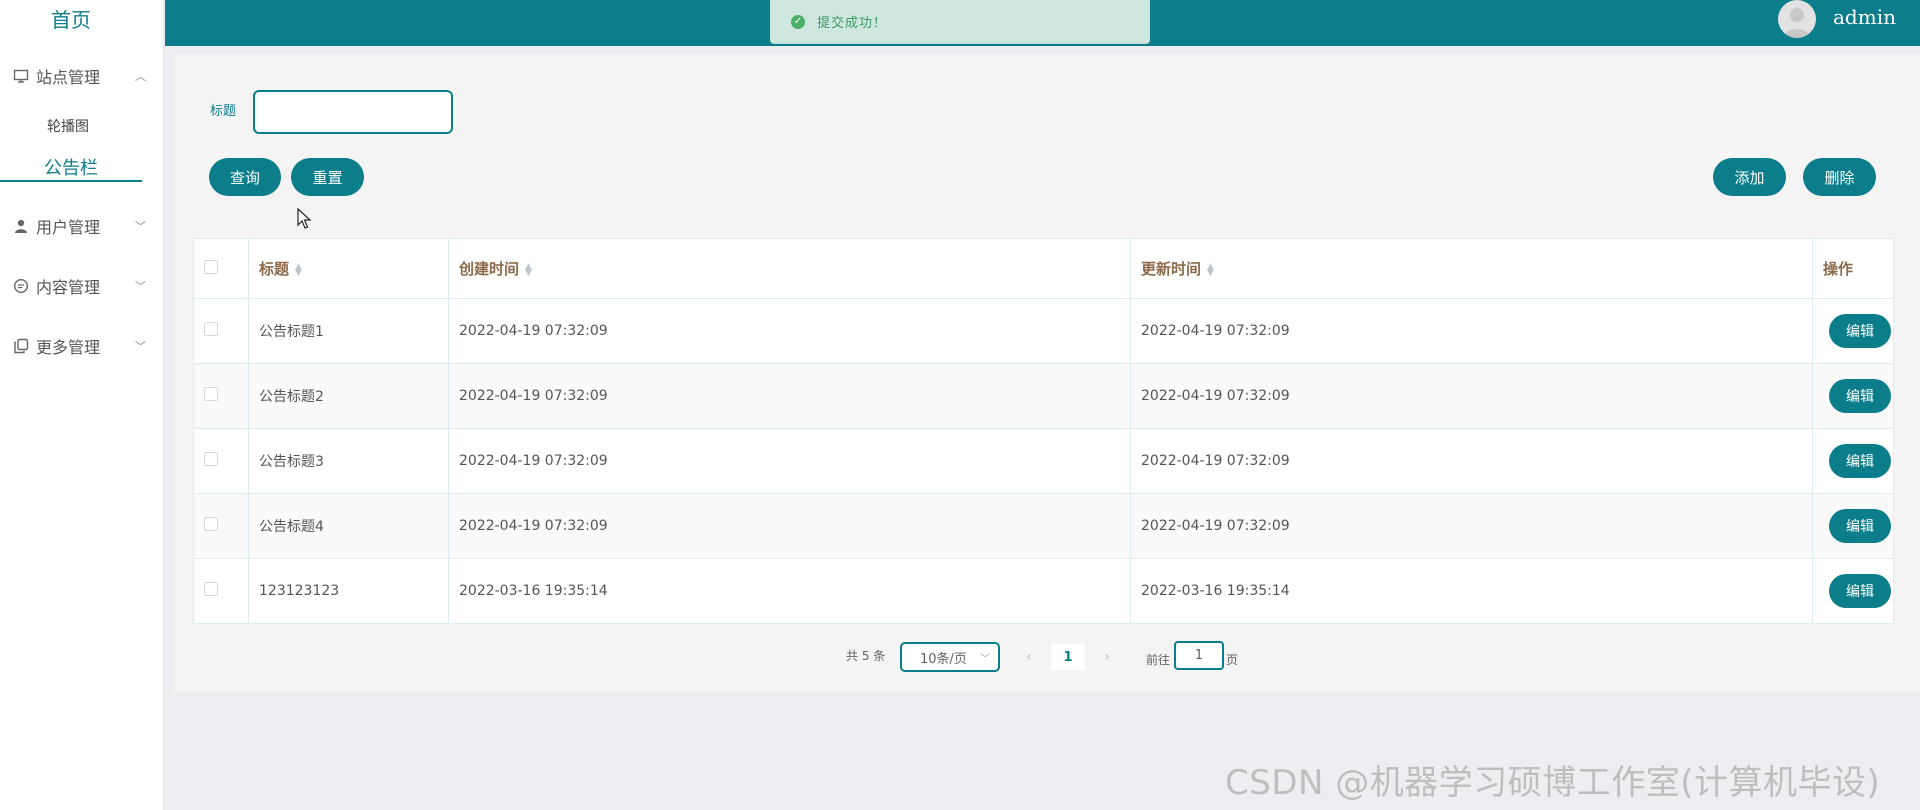  Describe the element at coordinates (68, 227) in the screenshot. I see `sidebar-item-label: 用户管理` at that location.